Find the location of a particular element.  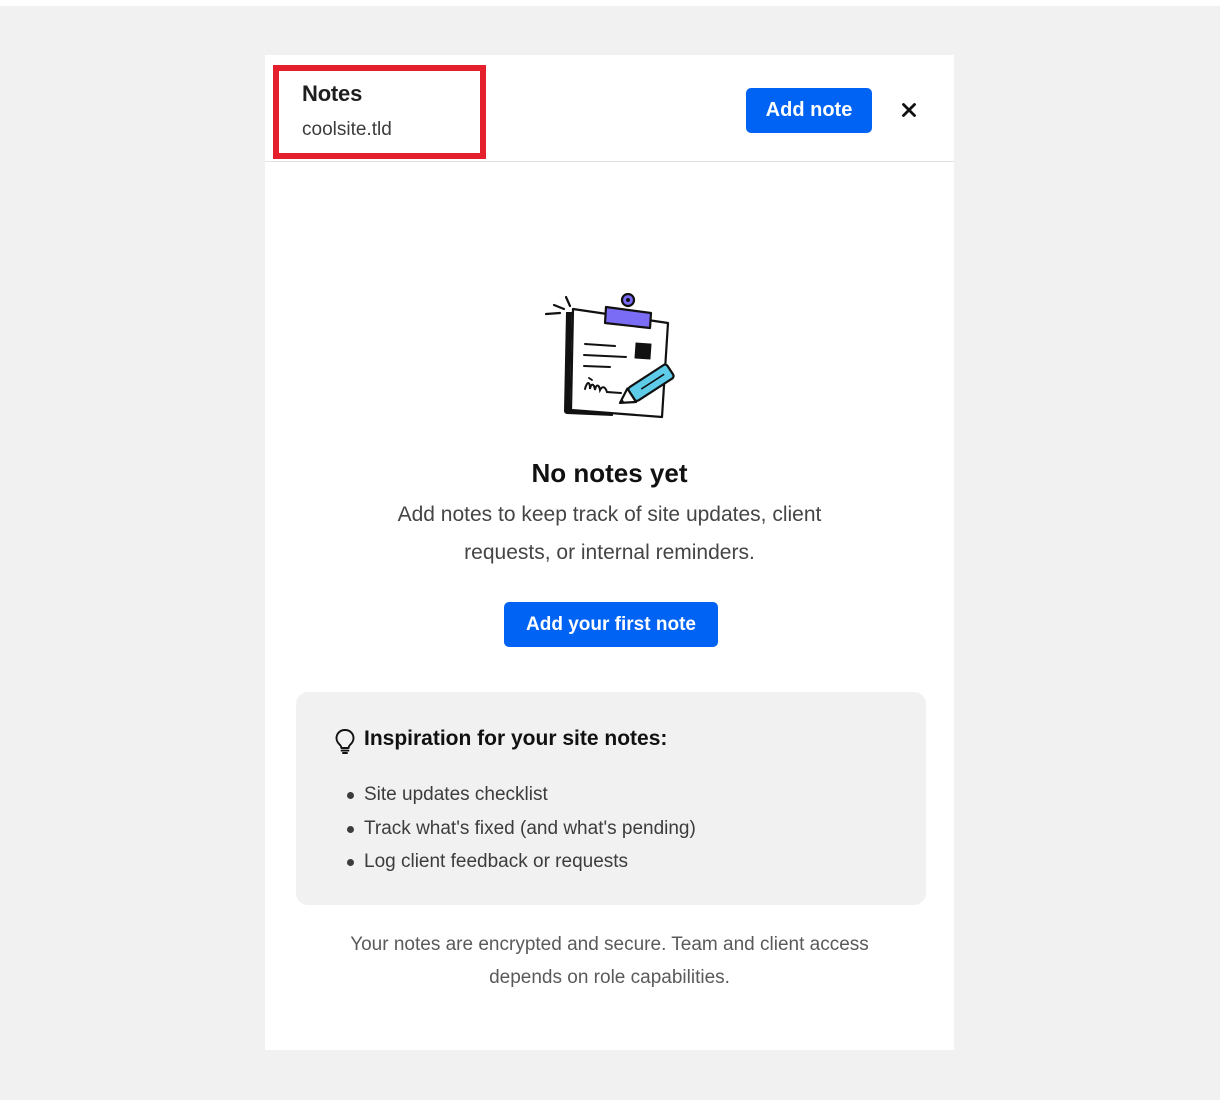

list-item: Log client feedback or requests is located at coordinates (520, 862).